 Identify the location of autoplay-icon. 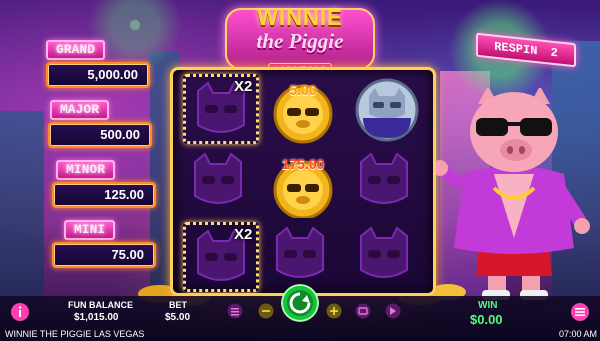
(363, 311).